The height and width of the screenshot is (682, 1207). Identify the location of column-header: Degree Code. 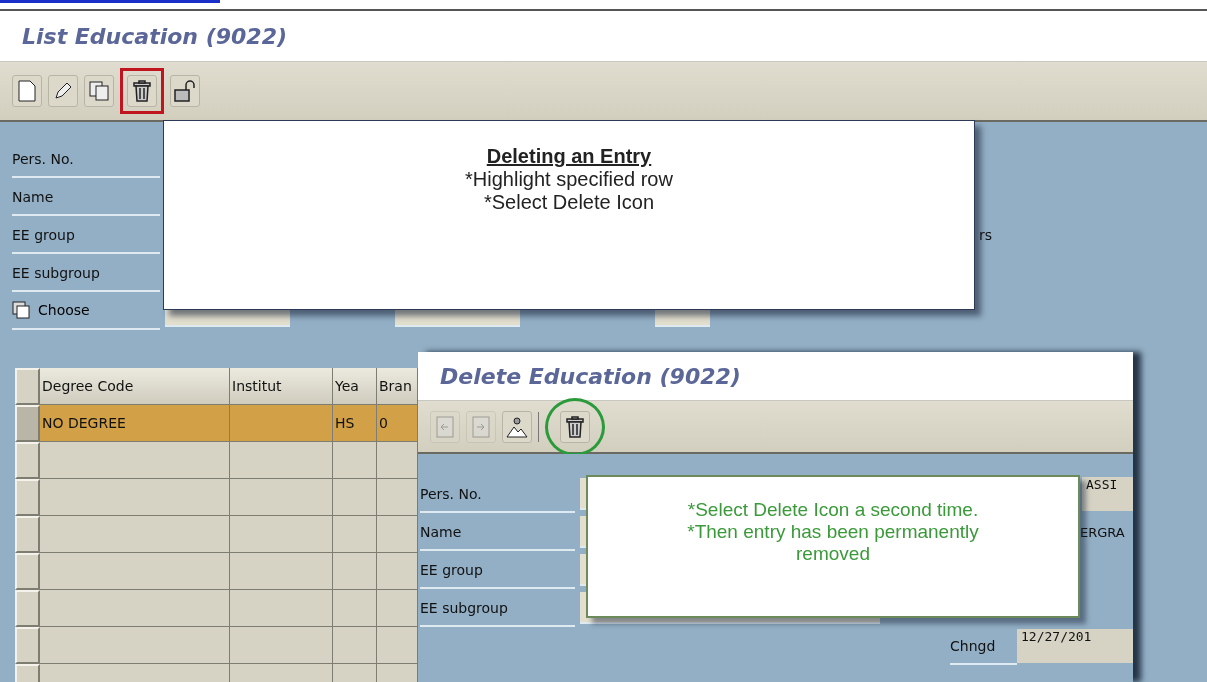
(135, 386).